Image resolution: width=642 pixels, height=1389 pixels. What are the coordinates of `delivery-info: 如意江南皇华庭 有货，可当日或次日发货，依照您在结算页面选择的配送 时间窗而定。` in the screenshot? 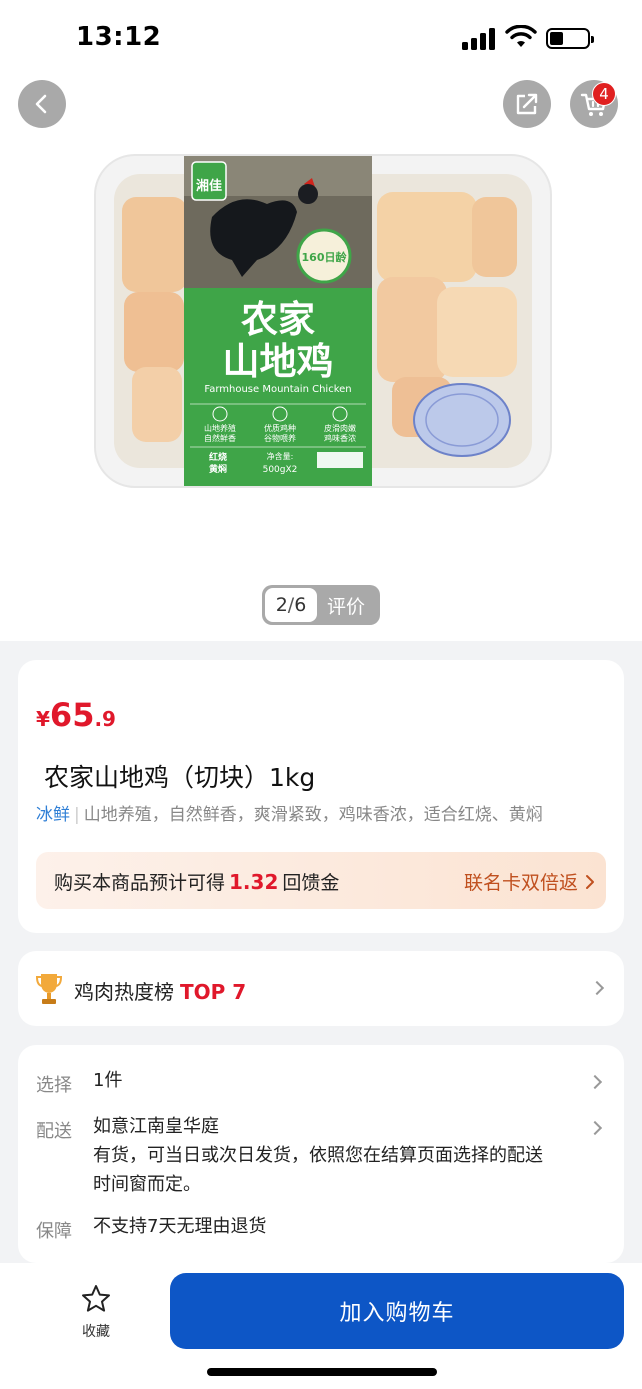 It's located at (318, 1155).